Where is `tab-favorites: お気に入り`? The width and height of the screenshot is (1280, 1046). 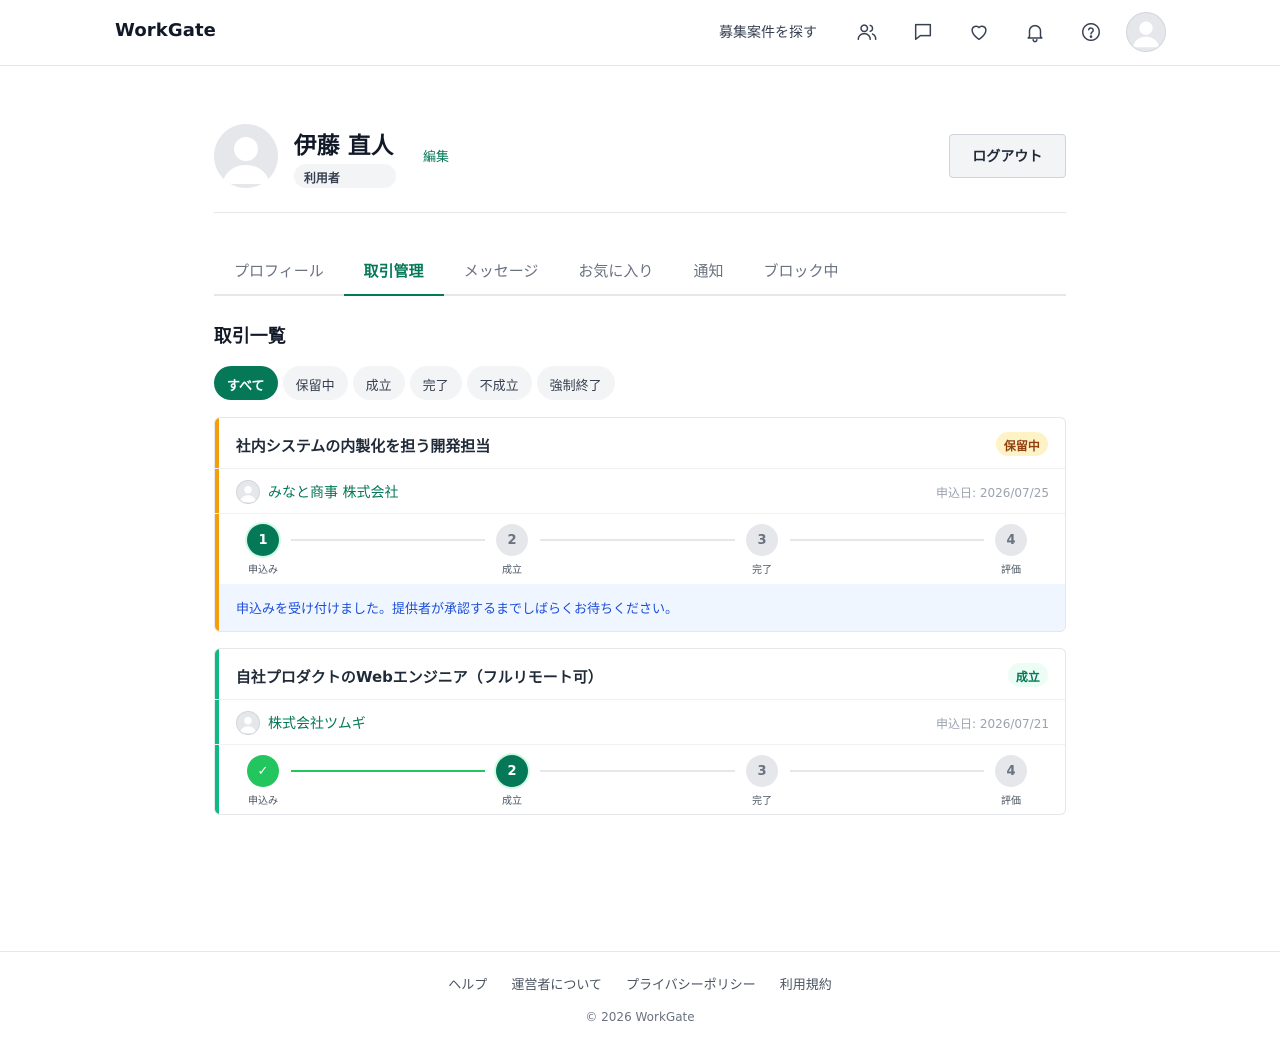 tab-favorites: お気に入り is located at coordinates (615, 271).